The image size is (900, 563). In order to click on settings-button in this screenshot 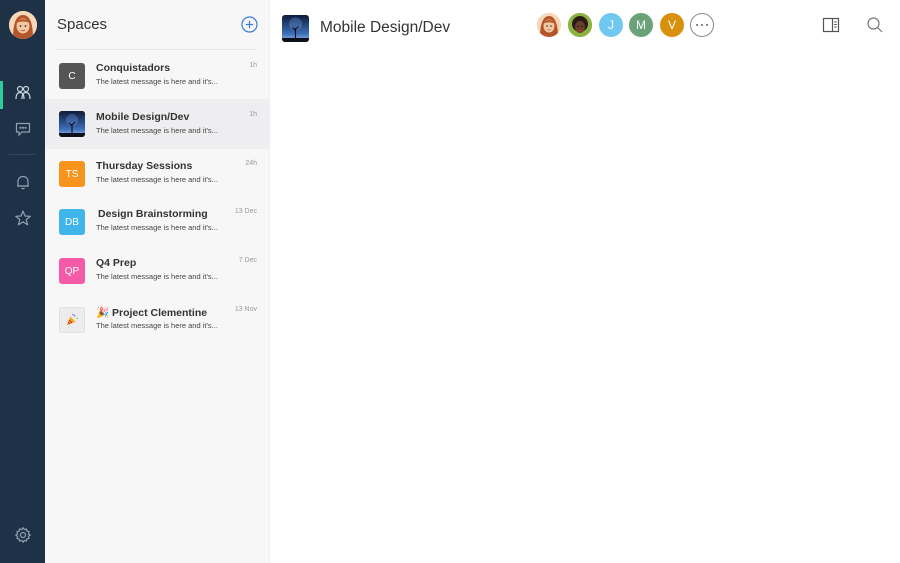, I will do `click(22, 537)`.